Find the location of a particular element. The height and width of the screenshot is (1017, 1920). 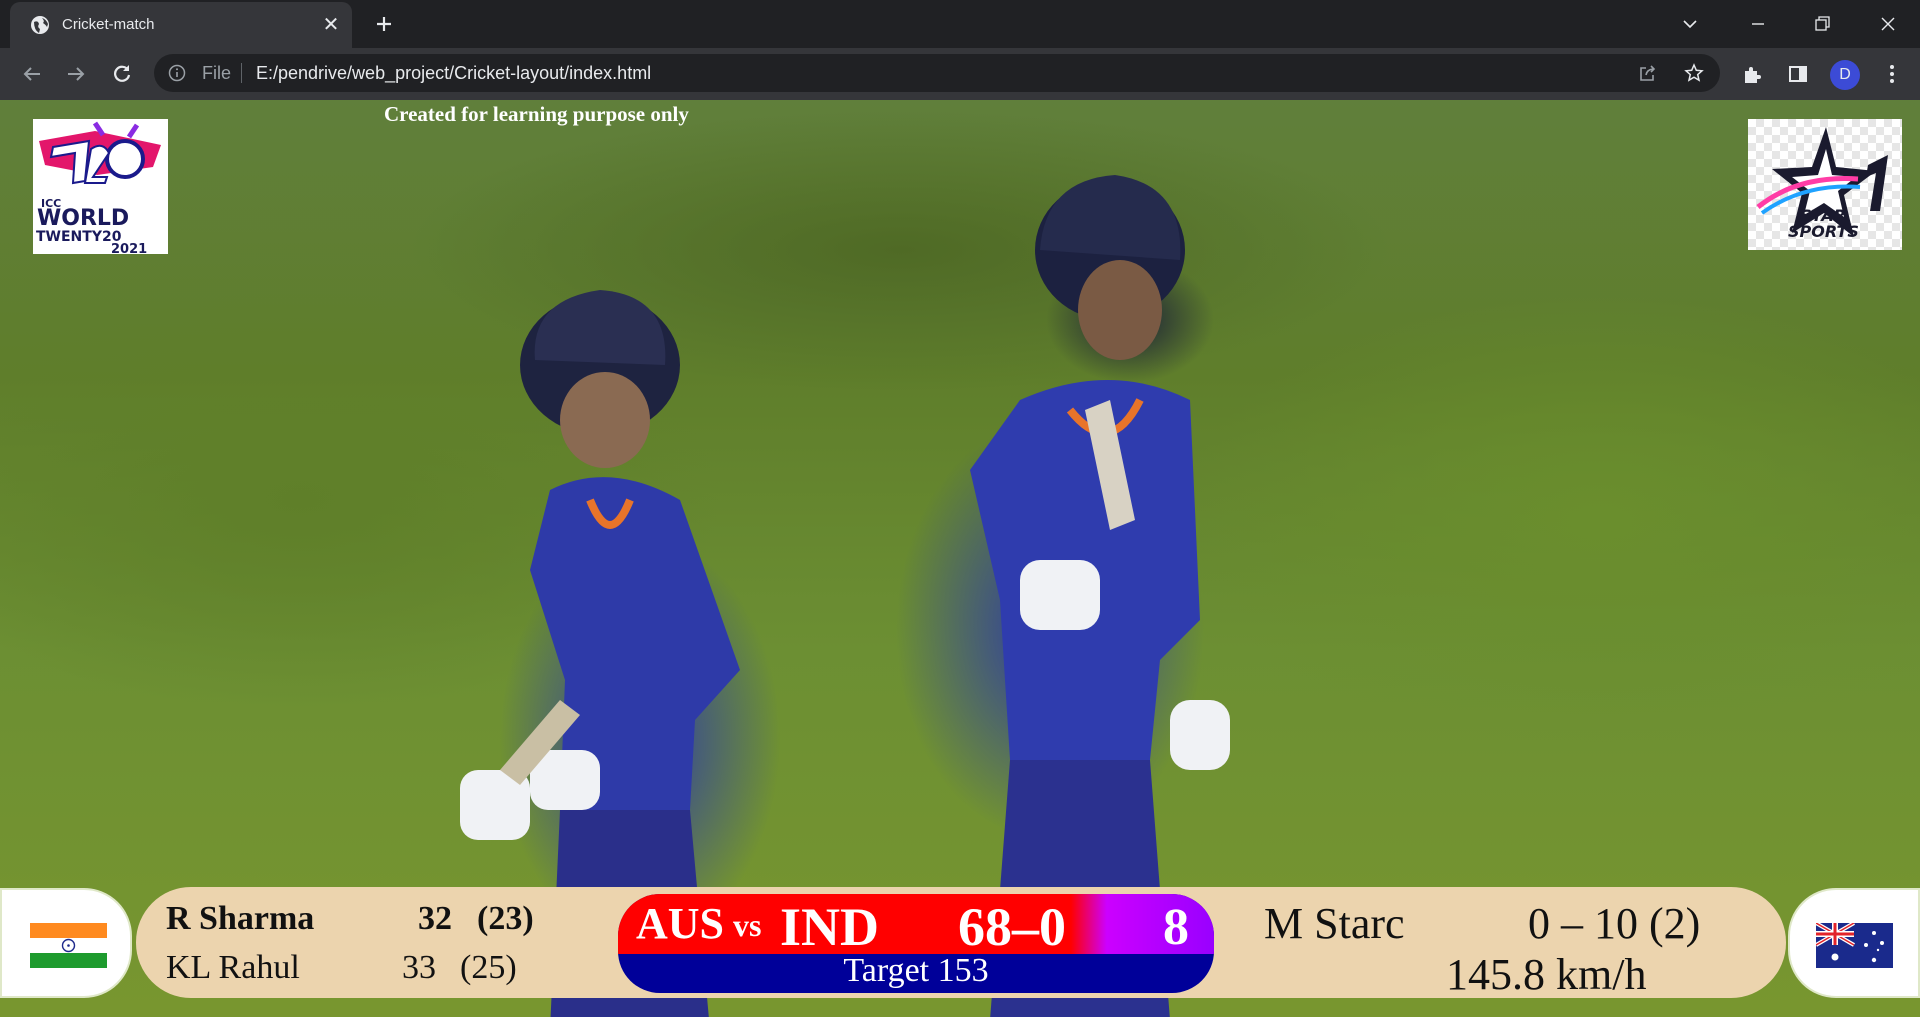

batsman-1-balls: (23) is located at coordinates (505, 918).